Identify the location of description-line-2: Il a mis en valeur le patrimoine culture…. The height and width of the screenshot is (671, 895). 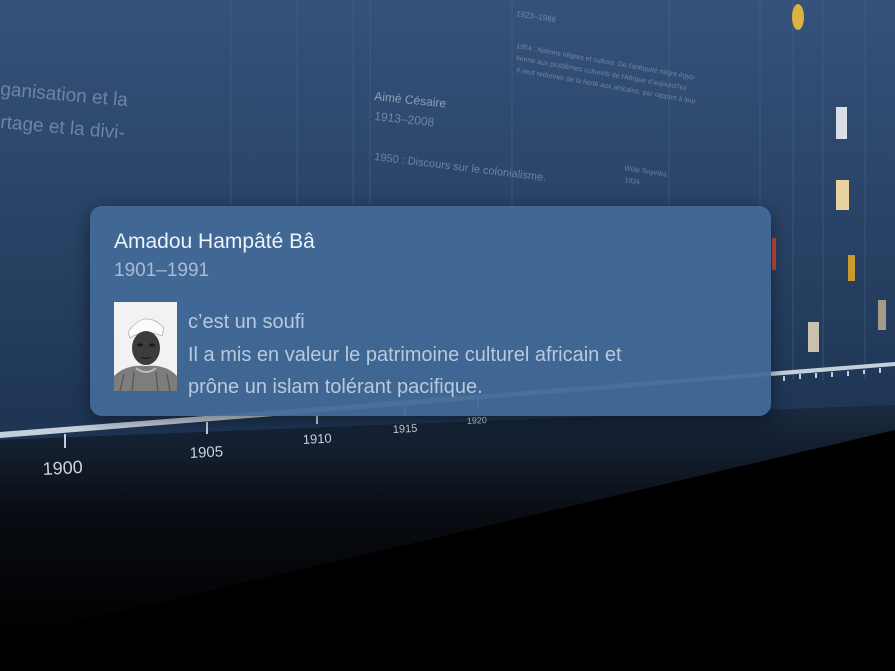
(405, 354).